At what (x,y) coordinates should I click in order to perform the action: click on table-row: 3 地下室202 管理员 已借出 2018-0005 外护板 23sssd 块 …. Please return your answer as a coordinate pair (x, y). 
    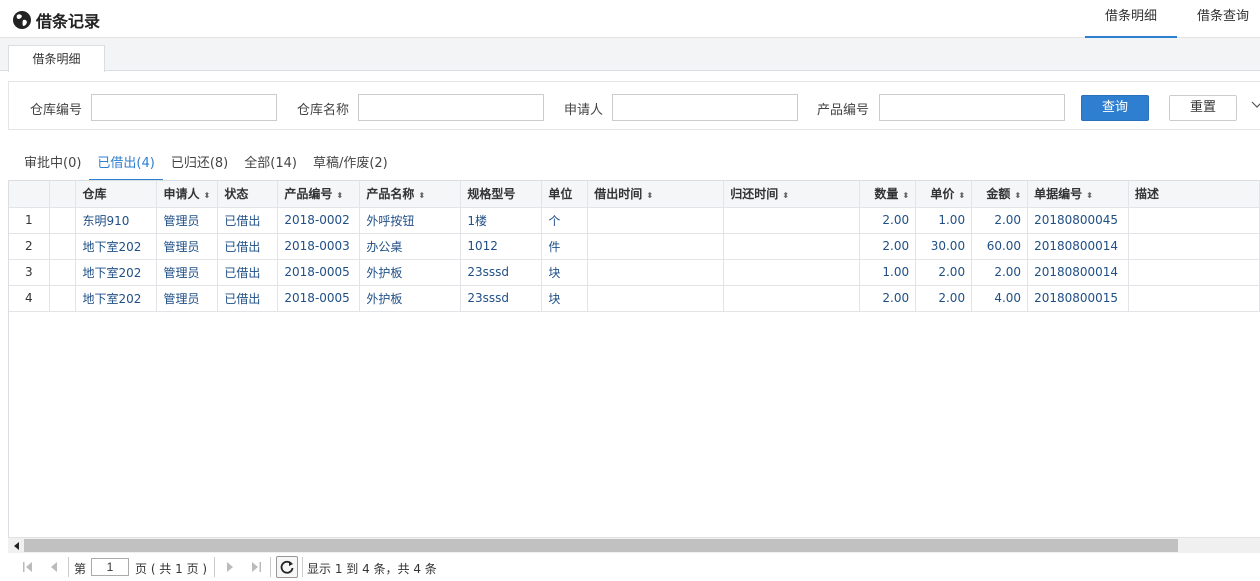
    Looking at the image, I should click on (634, 272).